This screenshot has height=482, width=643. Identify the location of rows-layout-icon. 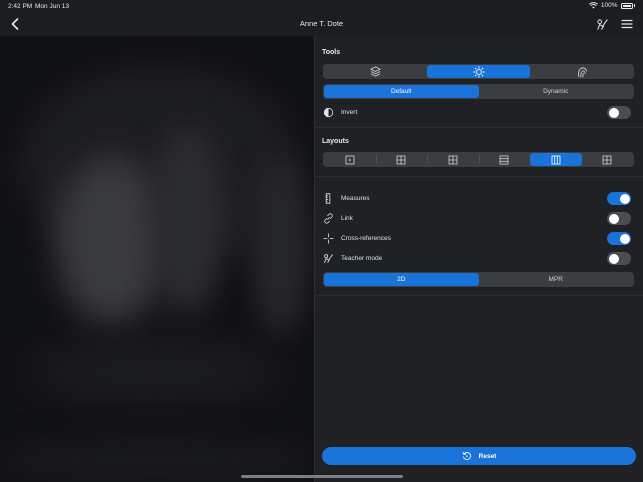
(504, 159).